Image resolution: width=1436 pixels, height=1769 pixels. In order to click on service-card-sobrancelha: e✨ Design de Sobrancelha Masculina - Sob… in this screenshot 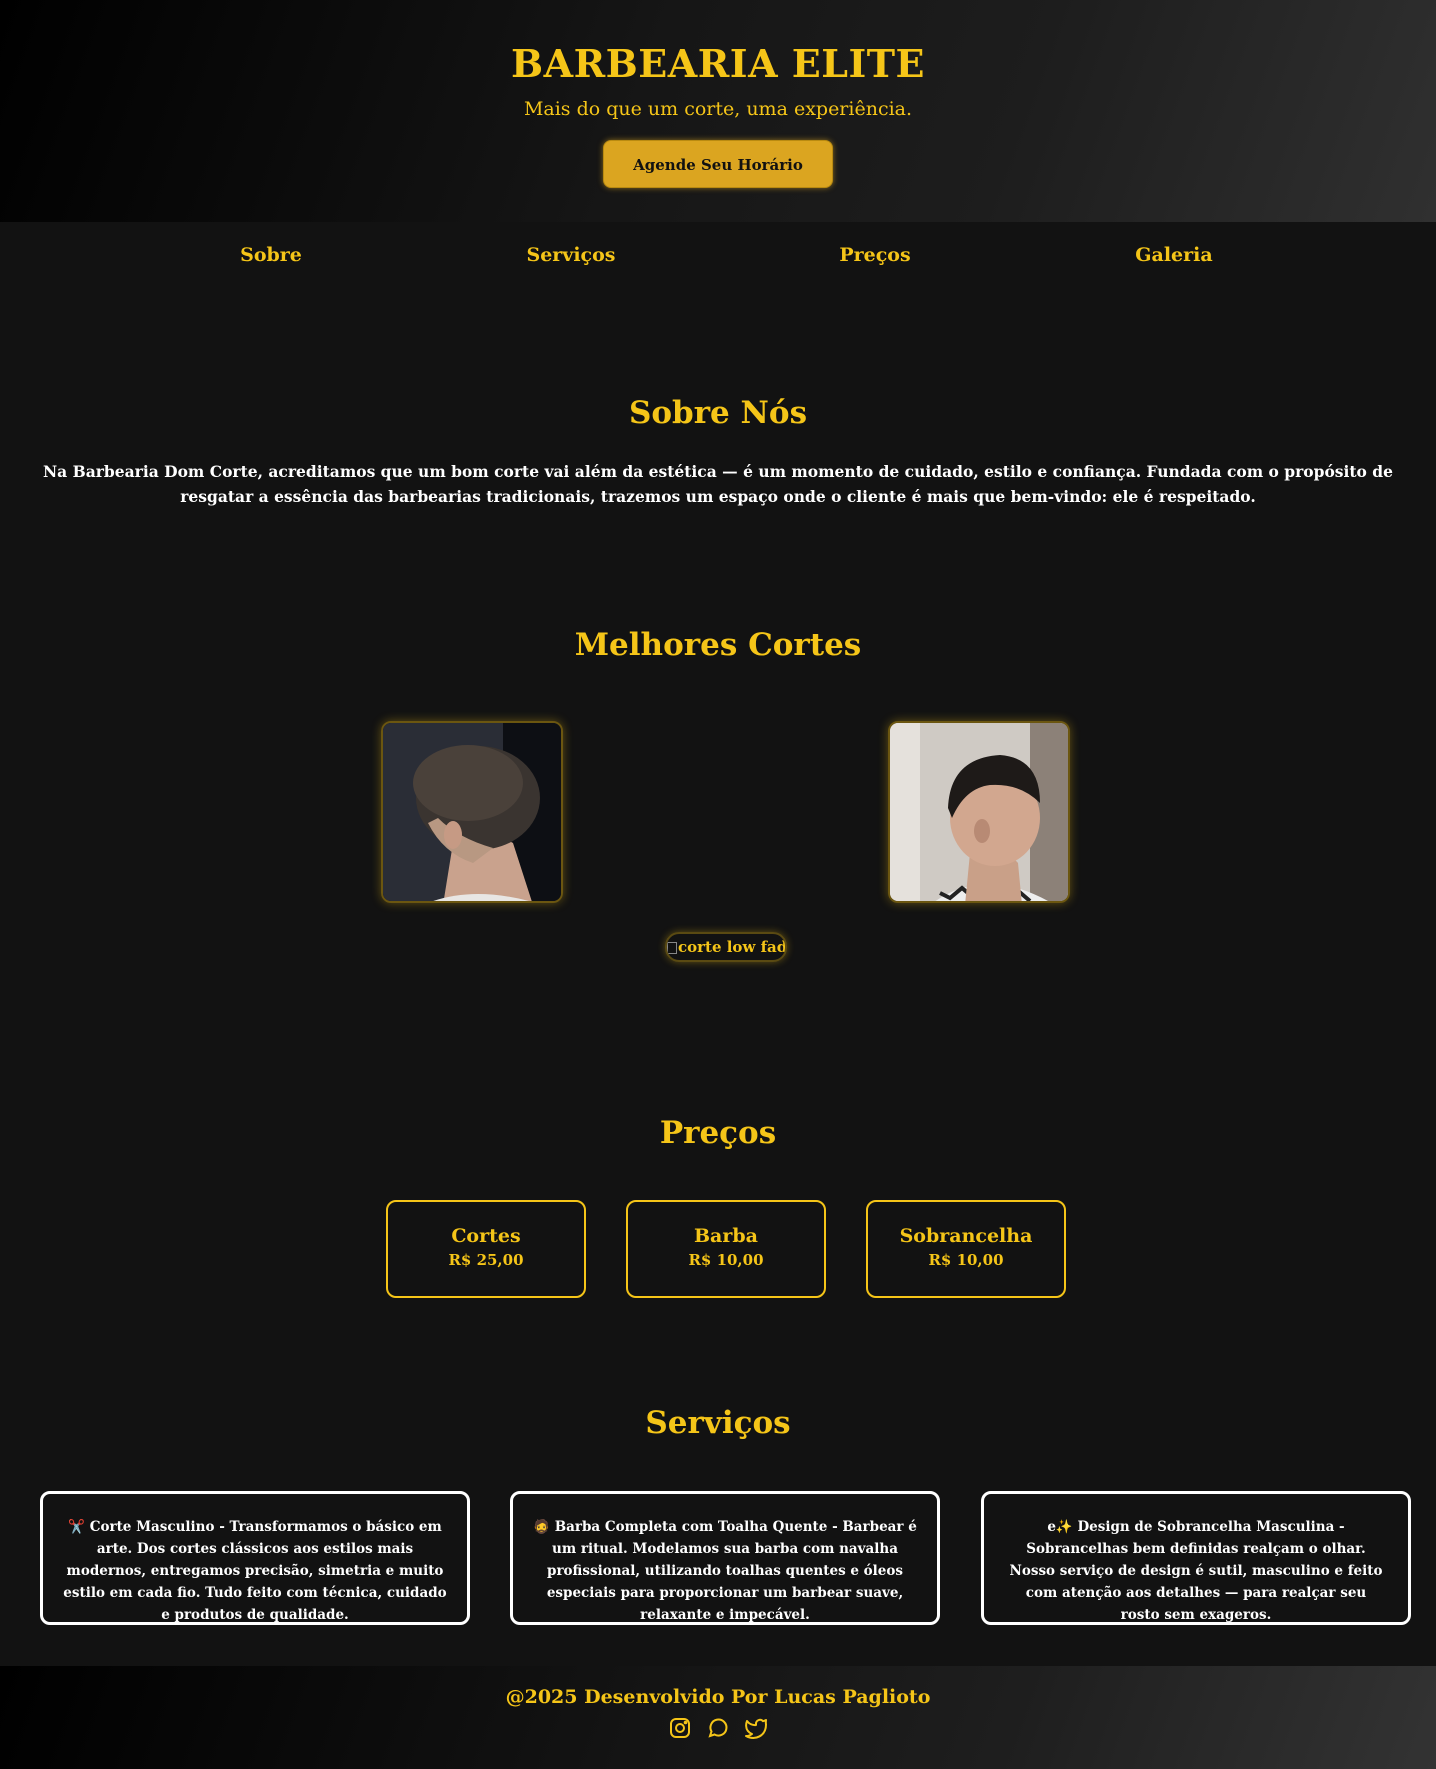, I will do `click(1196, 1558)`.